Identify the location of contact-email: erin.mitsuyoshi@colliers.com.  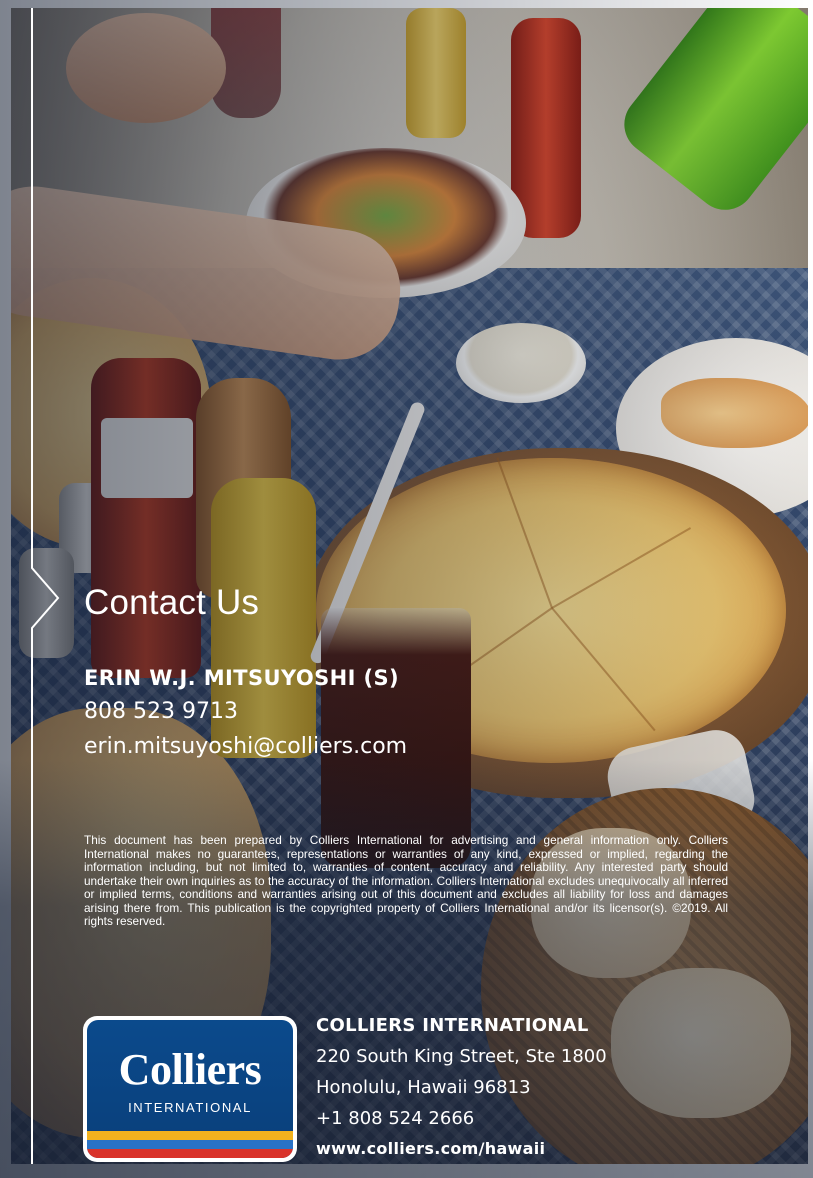
(245, 746).